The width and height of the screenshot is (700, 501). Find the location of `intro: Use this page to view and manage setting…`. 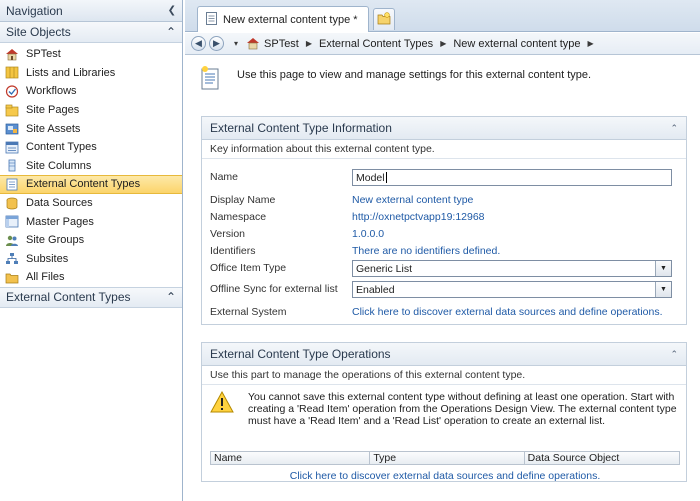

intro: Use this page to view and manage setting… is located at coordinates (396, 79).